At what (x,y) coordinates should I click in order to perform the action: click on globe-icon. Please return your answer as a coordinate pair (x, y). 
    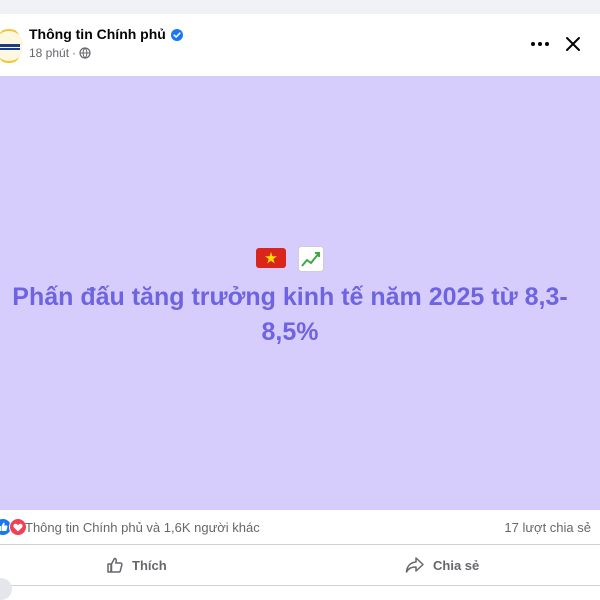
    Looking at the image, I should click on (85, 53).